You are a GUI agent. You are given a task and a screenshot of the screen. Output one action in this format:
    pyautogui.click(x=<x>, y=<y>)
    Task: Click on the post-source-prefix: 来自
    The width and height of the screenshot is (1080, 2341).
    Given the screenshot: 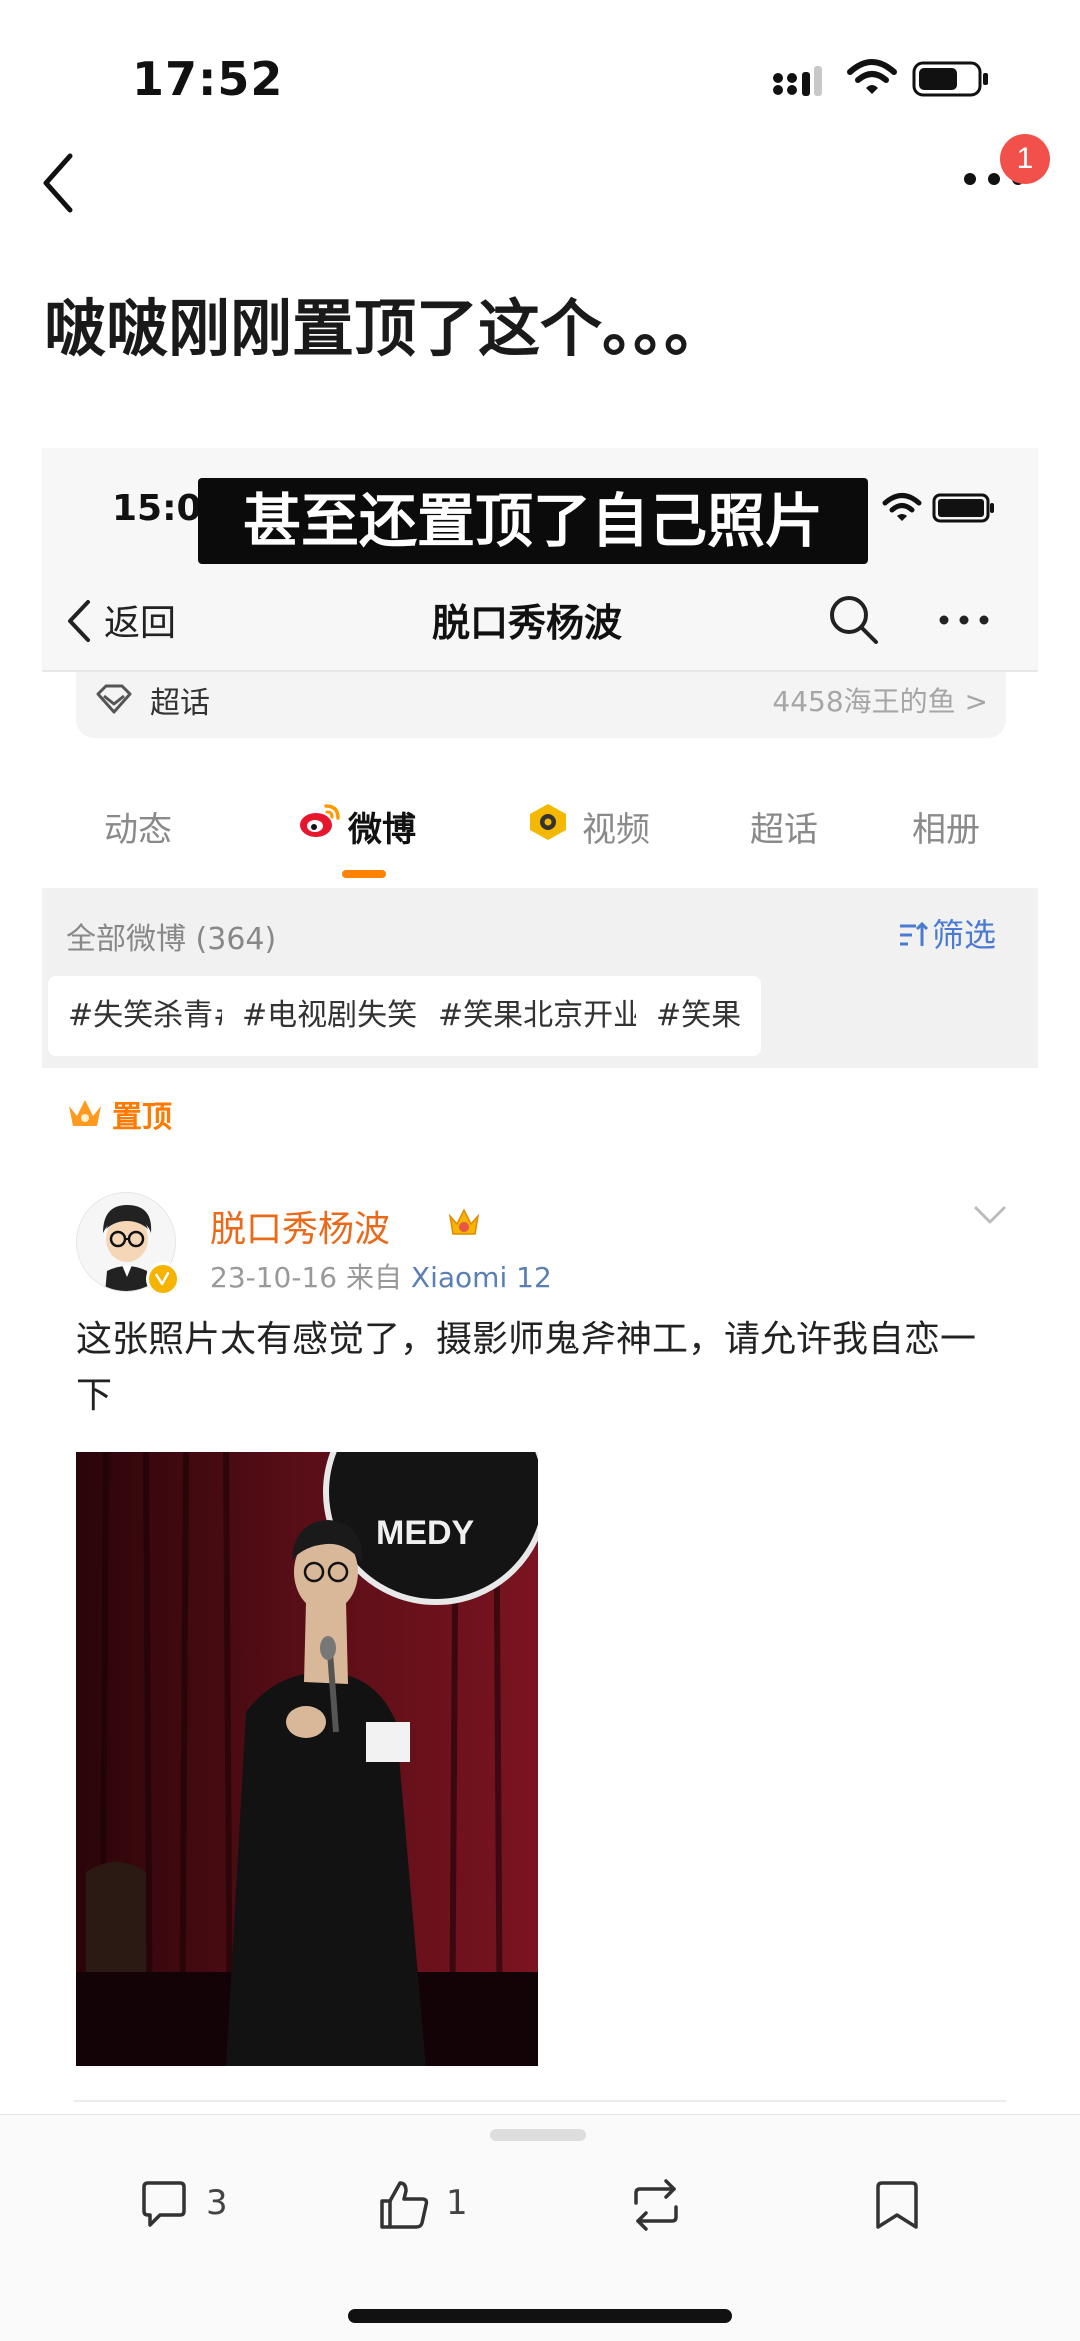 What is the action you would take?
    pyautogui.click(x=374, y=1277)
    